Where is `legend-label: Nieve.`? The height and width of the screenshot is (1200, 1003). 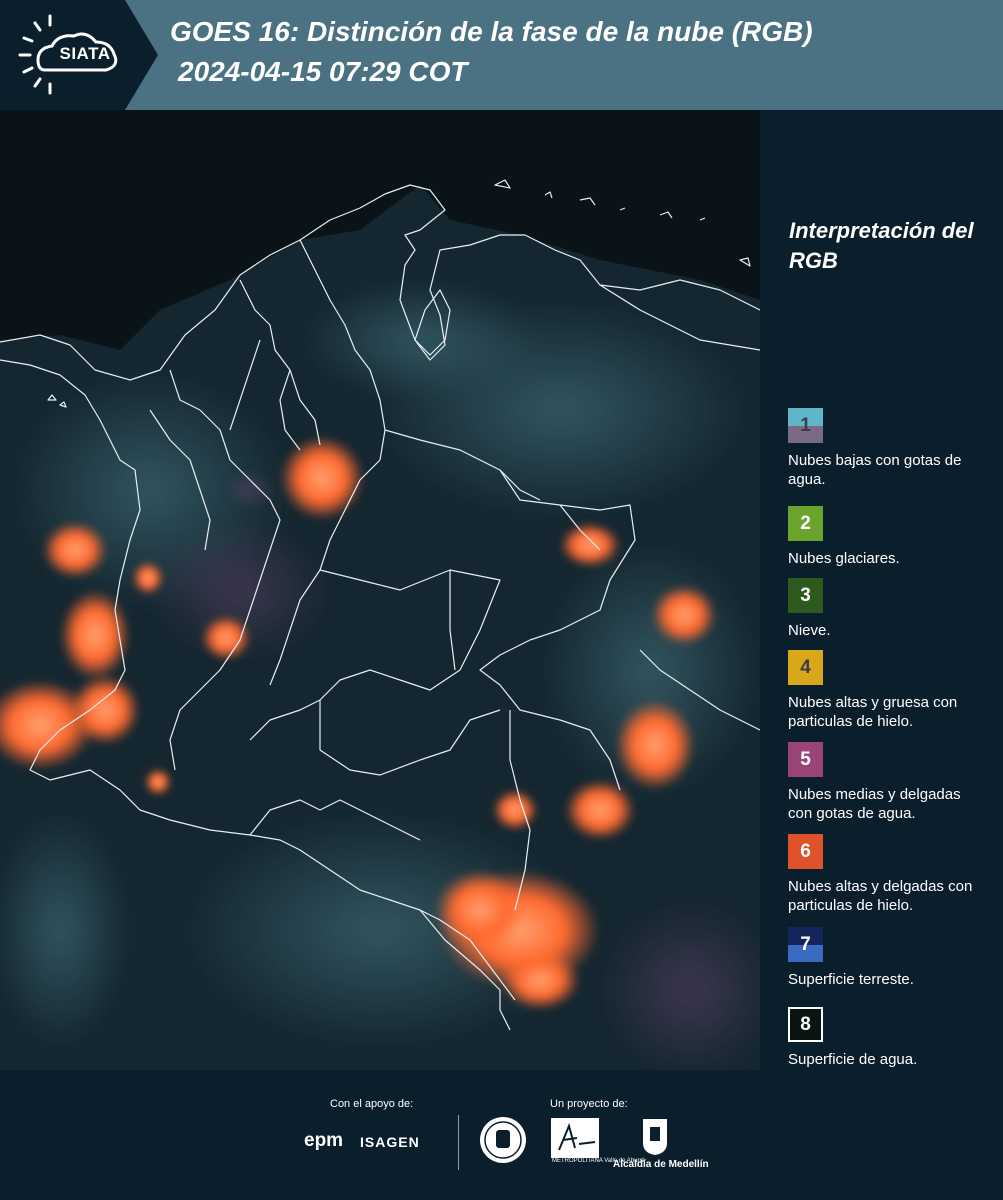
legend-label: Nieve. is located at coordinates (809, 630).